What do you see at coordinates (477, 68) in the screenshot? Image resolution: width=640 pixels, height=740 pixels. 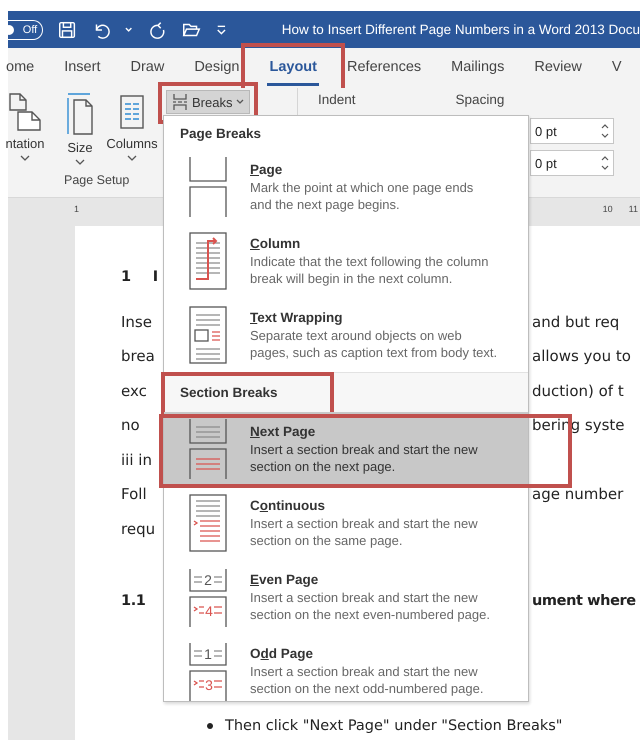 I see `ribbon-tab: Mailings` at bounding box center [477, 68].